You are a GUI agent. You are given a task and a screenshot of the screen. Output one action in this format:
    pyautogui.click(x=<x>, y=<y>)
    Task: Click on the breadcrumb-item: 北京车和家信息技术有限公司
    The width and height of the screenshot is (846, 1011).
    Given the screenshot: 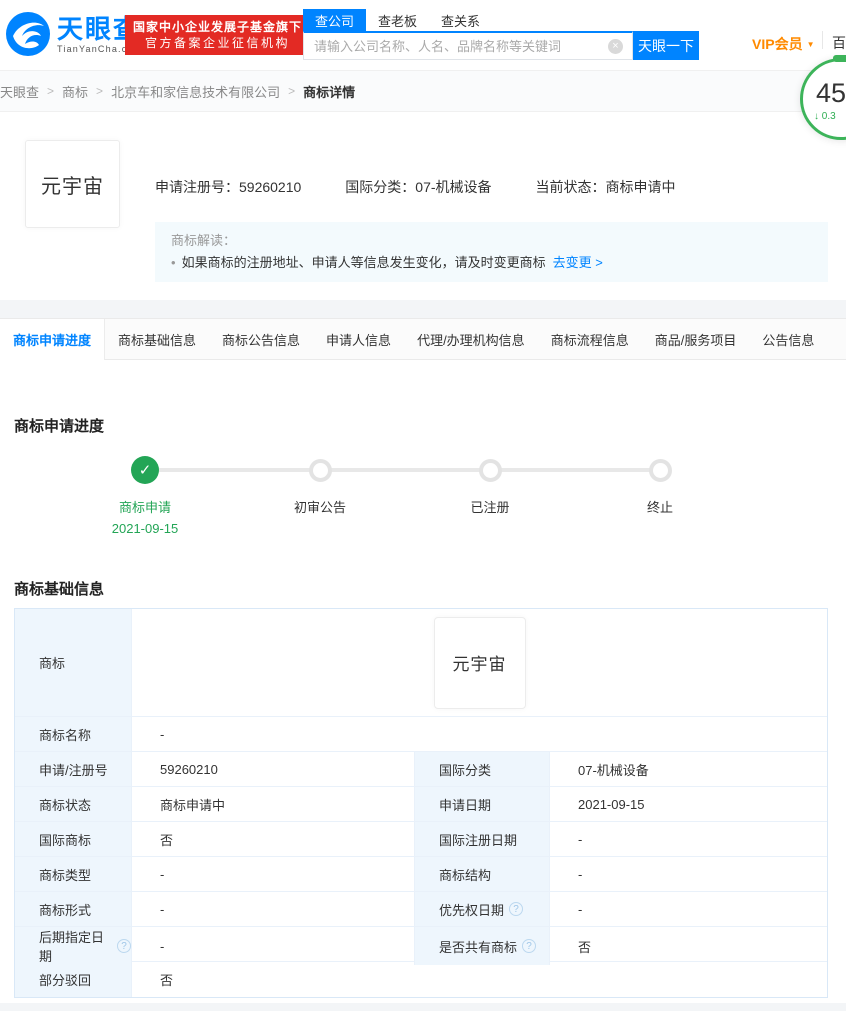 What is the action you would take?
    pyautogui.click(x=195, y=91)
    